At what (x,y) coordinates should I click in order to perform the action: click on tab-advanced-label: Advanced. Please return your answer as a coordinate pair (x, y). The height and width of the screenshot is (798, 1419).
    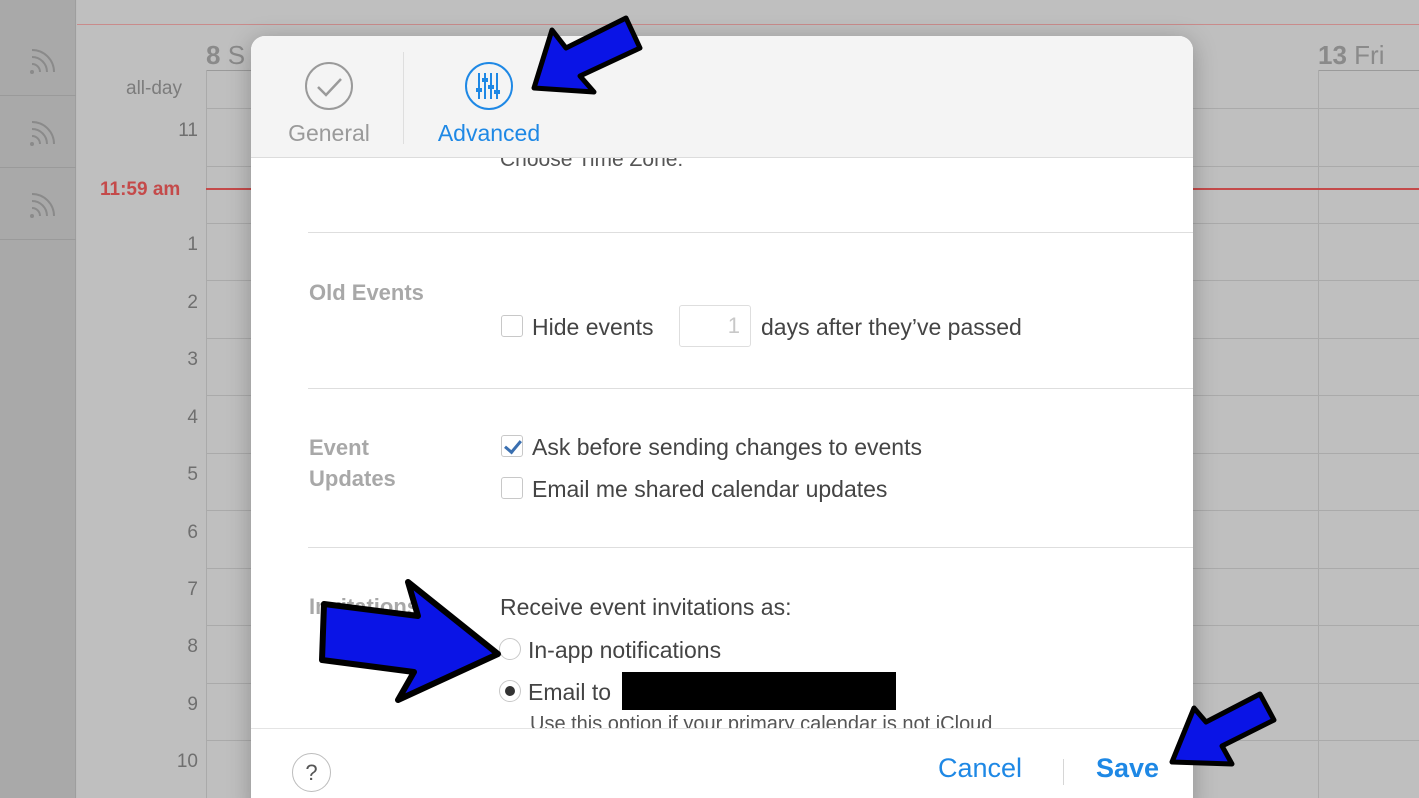
    Looking at the image, I should click on (489, 133).